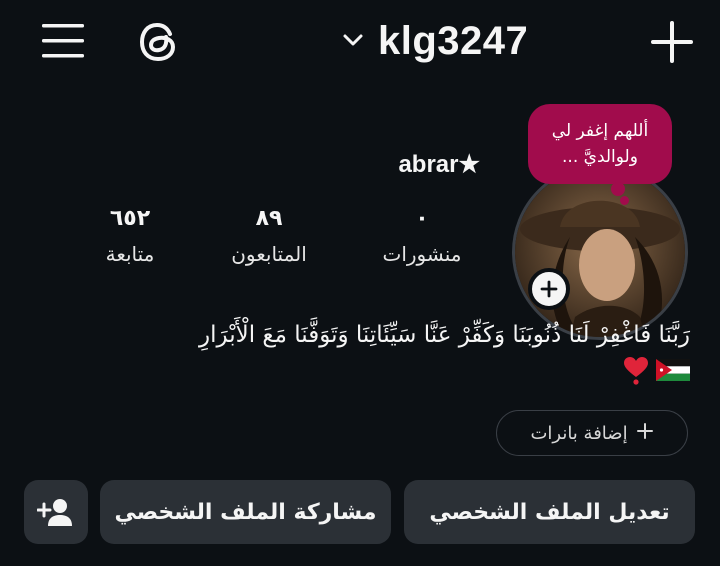 The width and height of the screenshot is (720, 566). I want to click on add-banners-button: إضافة بانرات, so click(592, 433).